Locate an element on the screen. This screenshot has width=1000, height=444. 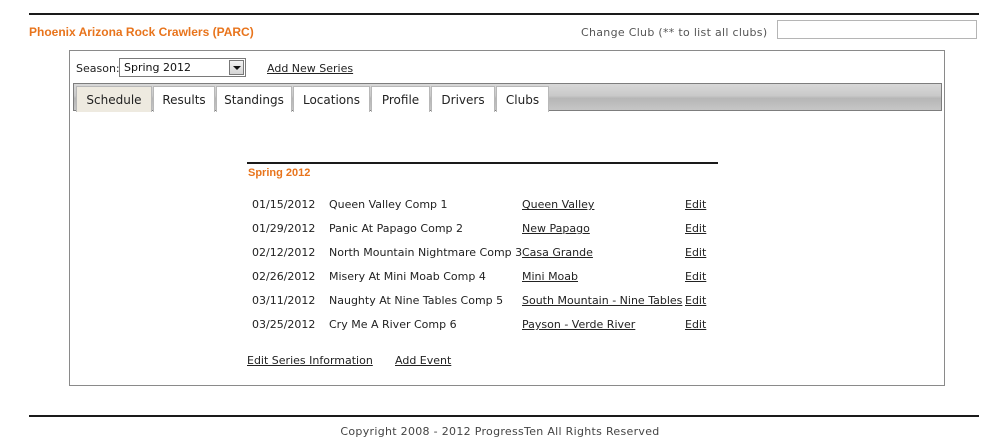
tab-results: Results is located at coordinates (184, 99).